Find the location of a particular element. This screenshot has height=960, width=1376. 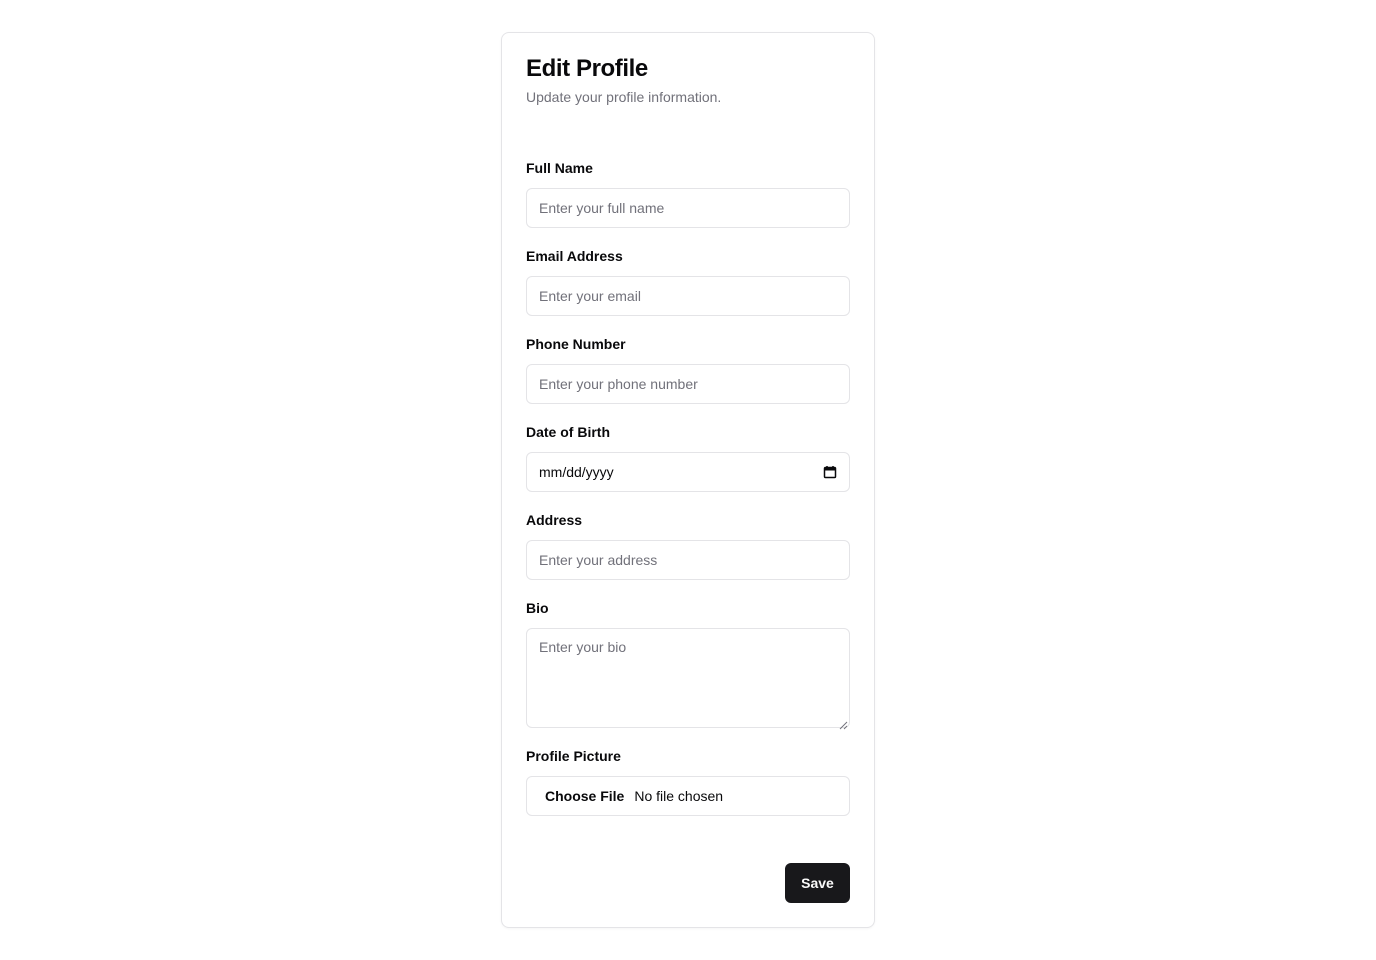

bio-label: Bio is located at coordinates (537, 608).